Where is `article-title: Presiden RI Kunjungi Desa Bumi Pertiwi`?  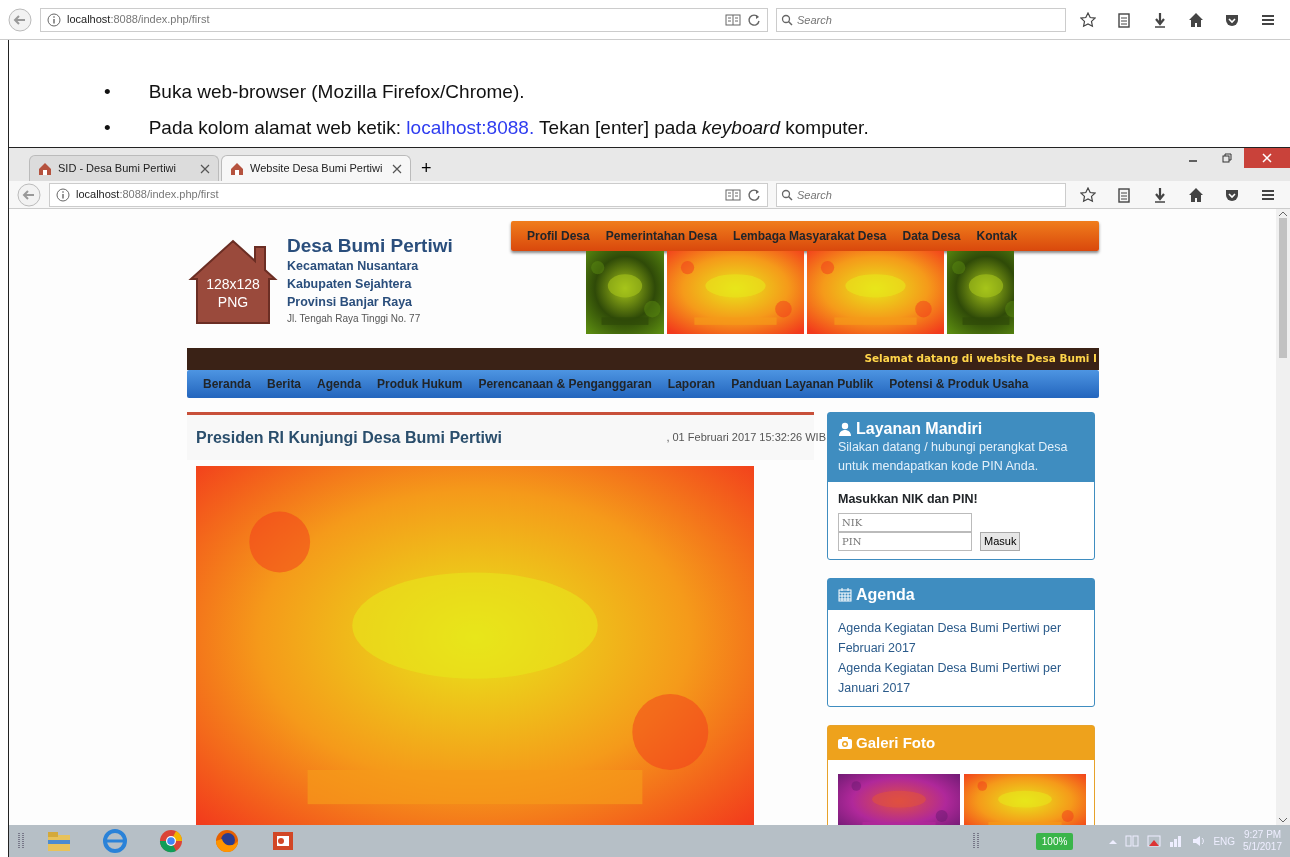
article-title: Presiden RI Kunjungi Desa Bumi Pertiwi is located at coordinates (349, 437).